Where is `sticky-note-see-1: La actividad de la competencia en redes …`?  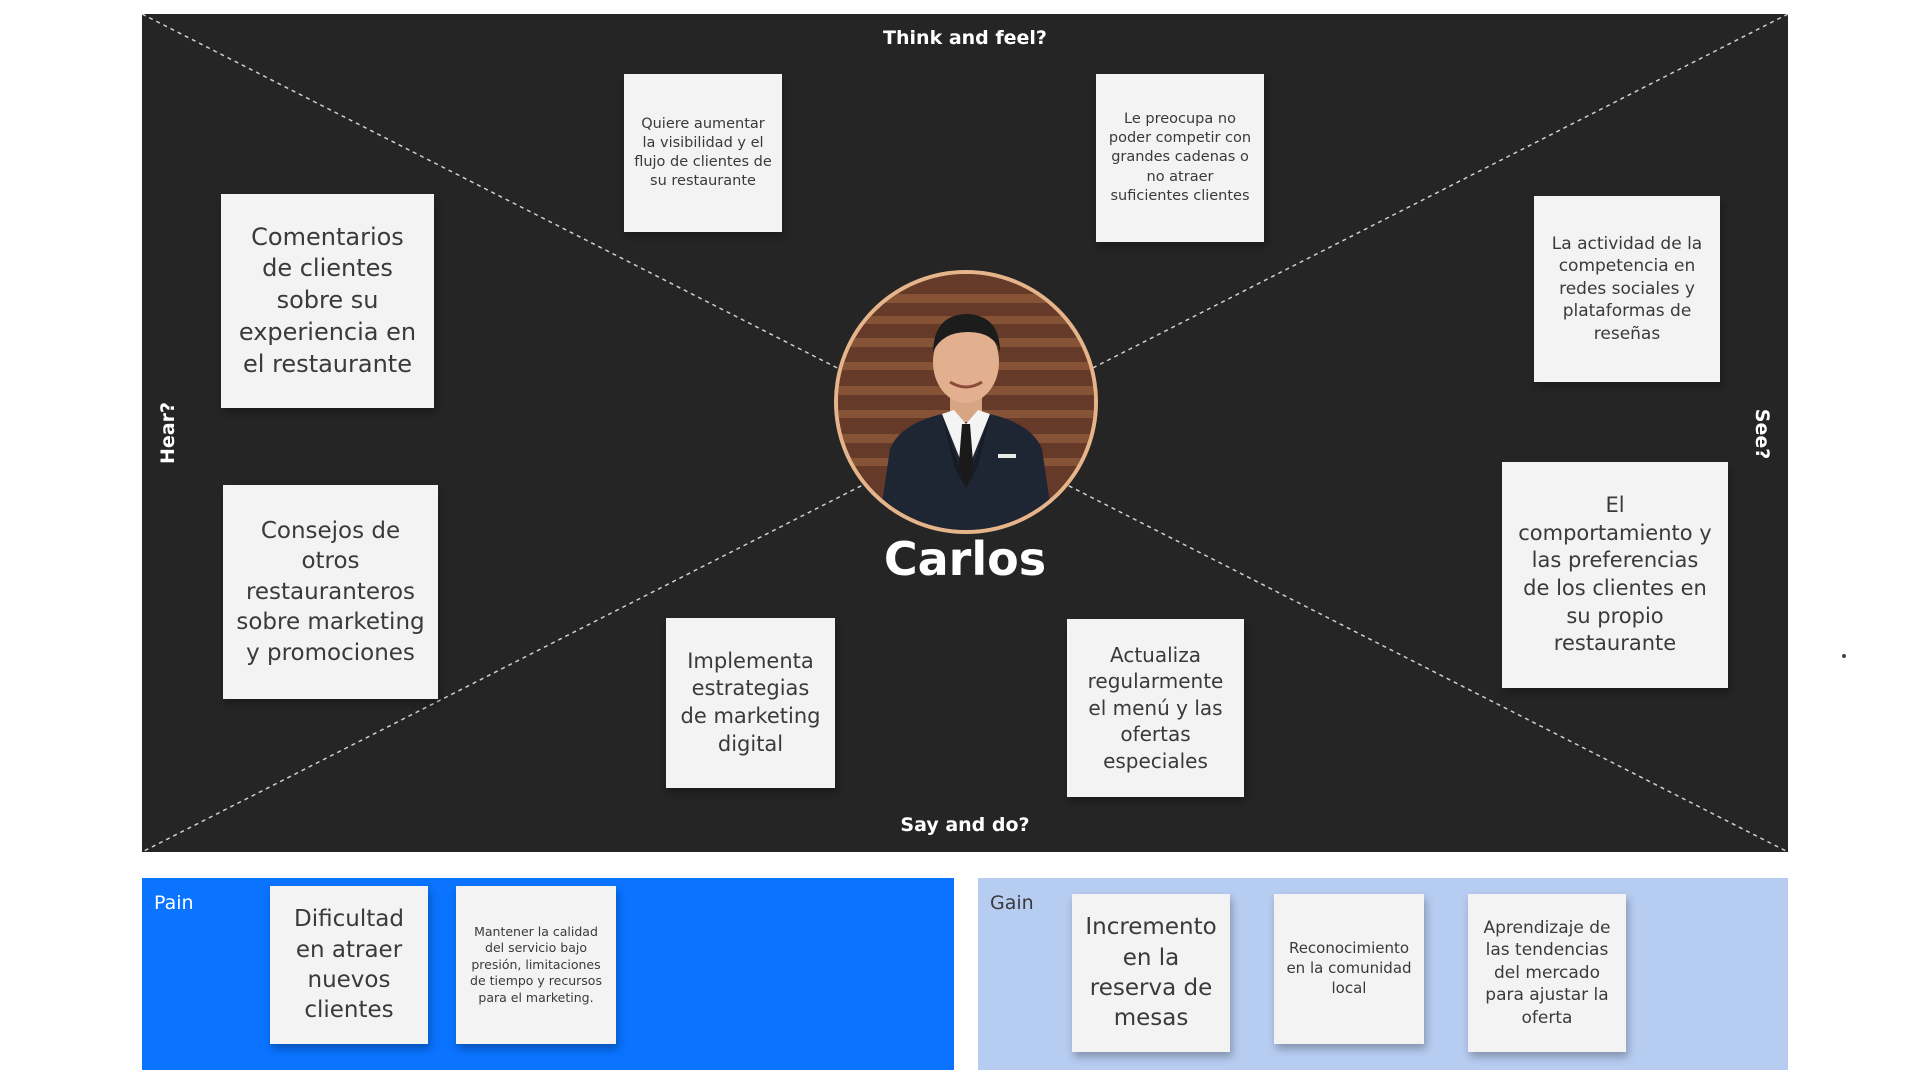
sticky-note-see-1: La actividad de la competencia en redes … is located at coordinates (1627, 289).